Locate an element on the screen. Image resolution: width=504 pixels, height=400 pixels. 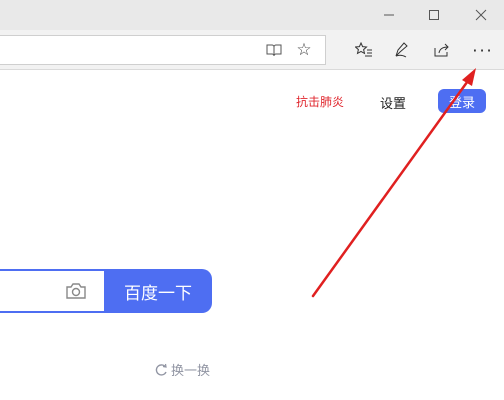
web-note-pen-icon is located at coordinates (402, 50).